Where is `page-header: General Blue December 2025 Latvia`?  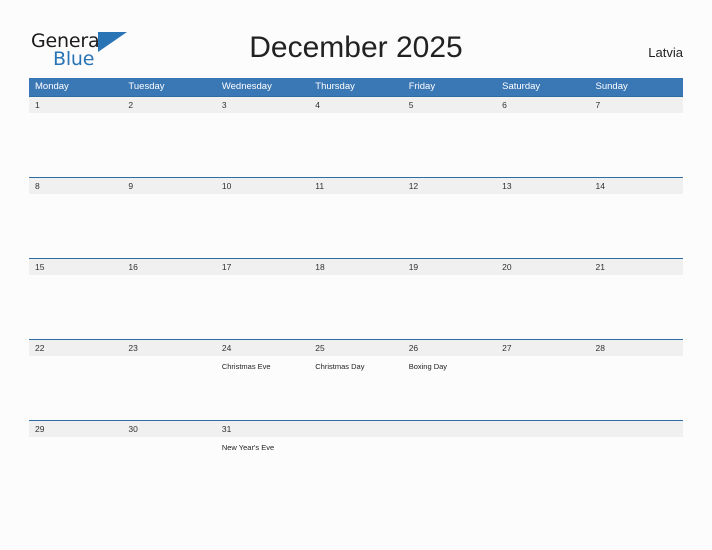 page-header: General Blue December 2025 Latvia is located at coordinates (356, 38).